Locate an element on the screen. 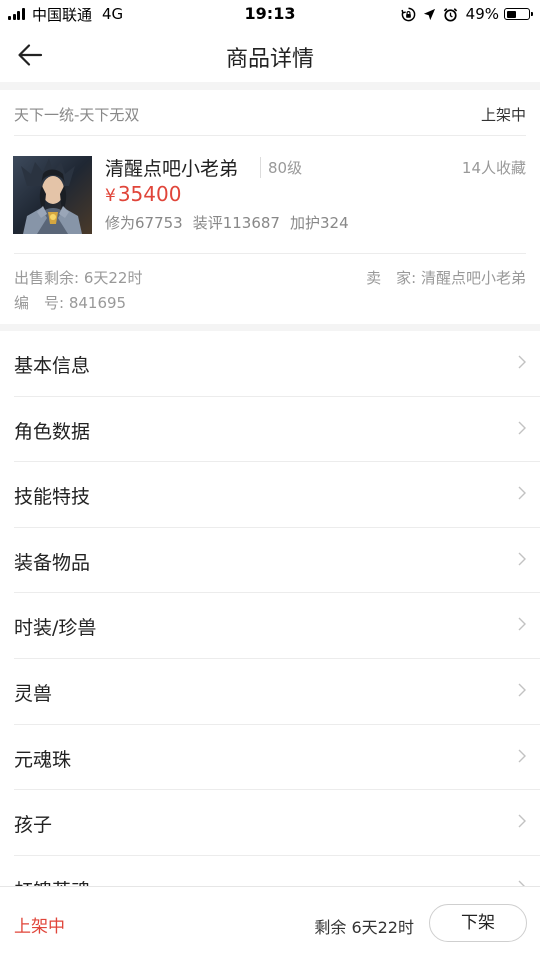 The width and height of the screenshot is (540, 961). character-stats: 修为67753 装评113687 加护324 is located at coordinates (232, 222).